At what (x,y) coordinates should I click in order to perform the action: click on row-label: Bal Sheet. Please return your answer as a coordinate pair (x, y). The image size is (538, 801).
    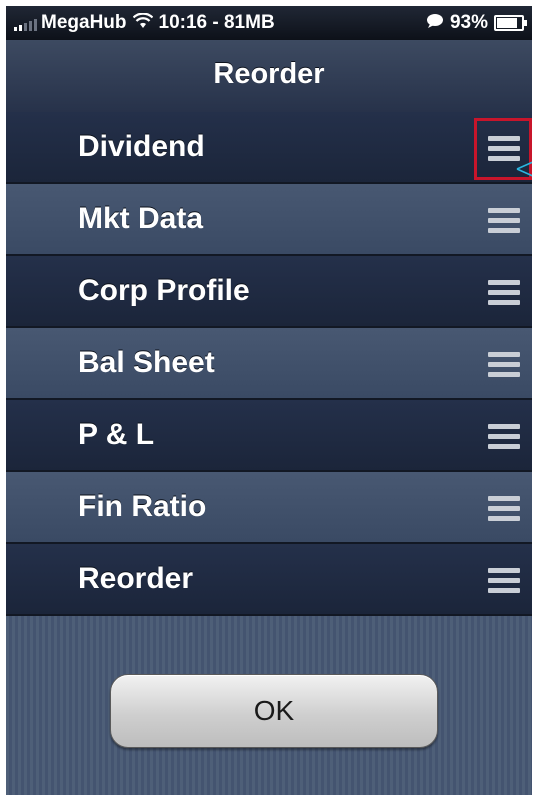
    Looking at the image, I should click on (146, 362).